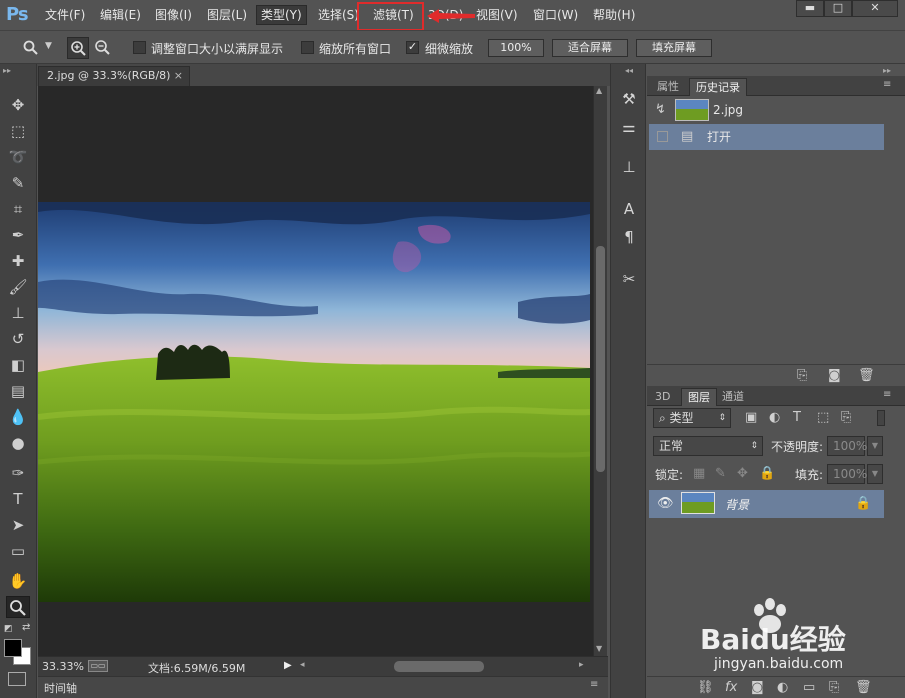 This screenshot has height=698, width=905. I want to click on scrubby-zoom-checkbox: ✓, so click(412, 47).